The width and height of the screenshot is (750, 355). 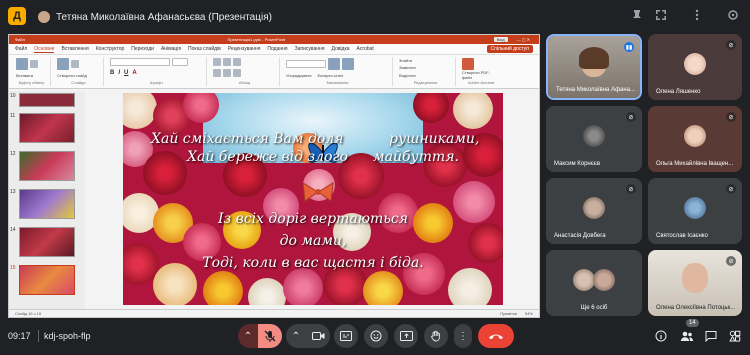 I want to click on slide-counter: Слайд 15 з 15, so click(x=28, y=313).